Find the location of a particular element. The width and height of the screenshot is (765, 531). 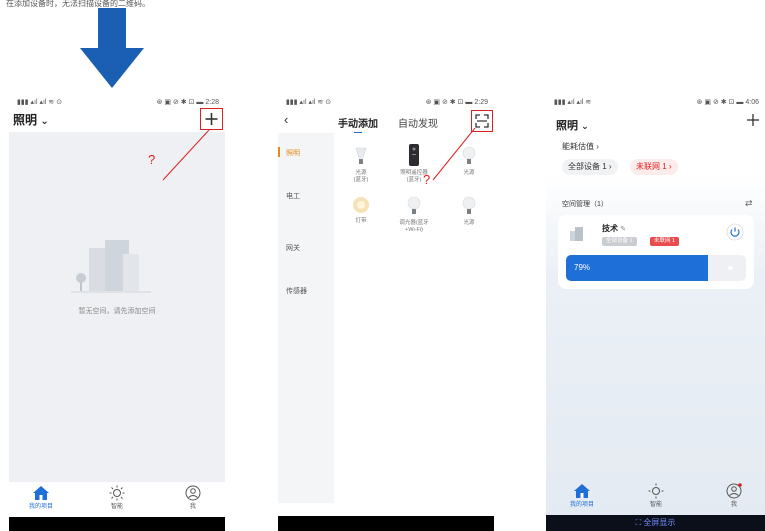

status-right: ⊛ ▣ ⊘ ✱ ⊡ ▬ 2:29 is located at coordinates (456, 102).